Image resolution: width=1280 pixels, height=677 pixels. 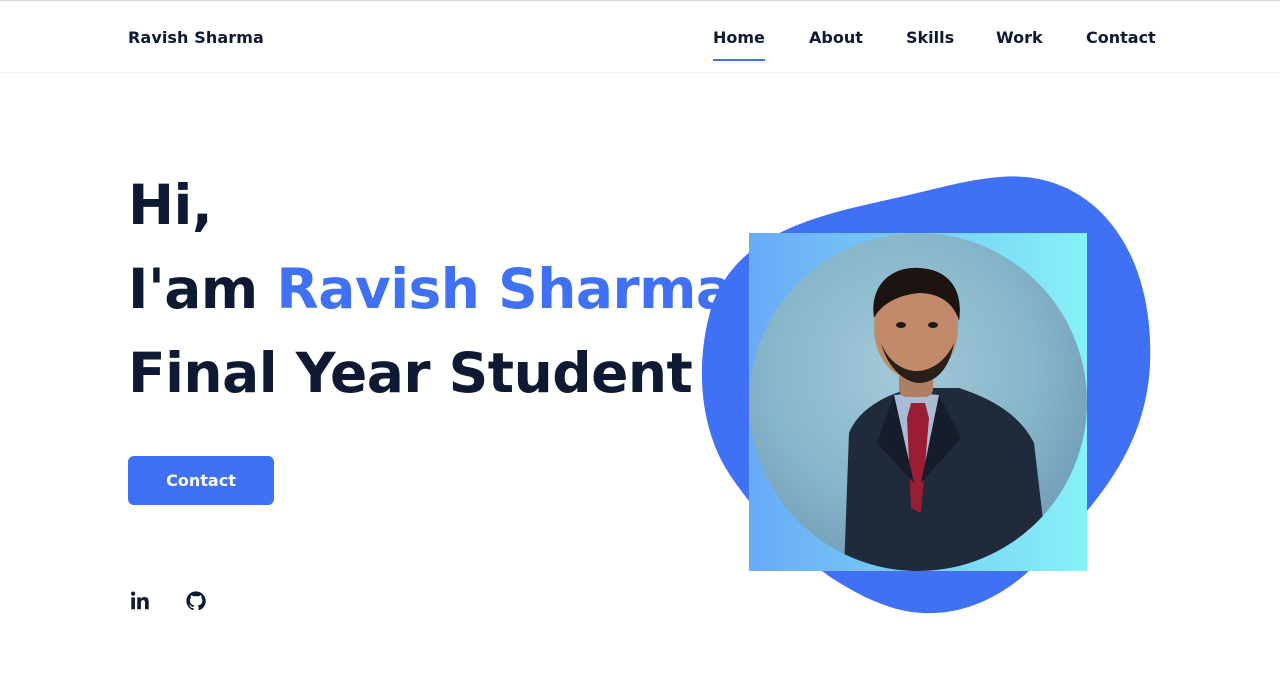 I want to click on hero-intro: I'am Ravish Sharma, so click(x=430, y=289).